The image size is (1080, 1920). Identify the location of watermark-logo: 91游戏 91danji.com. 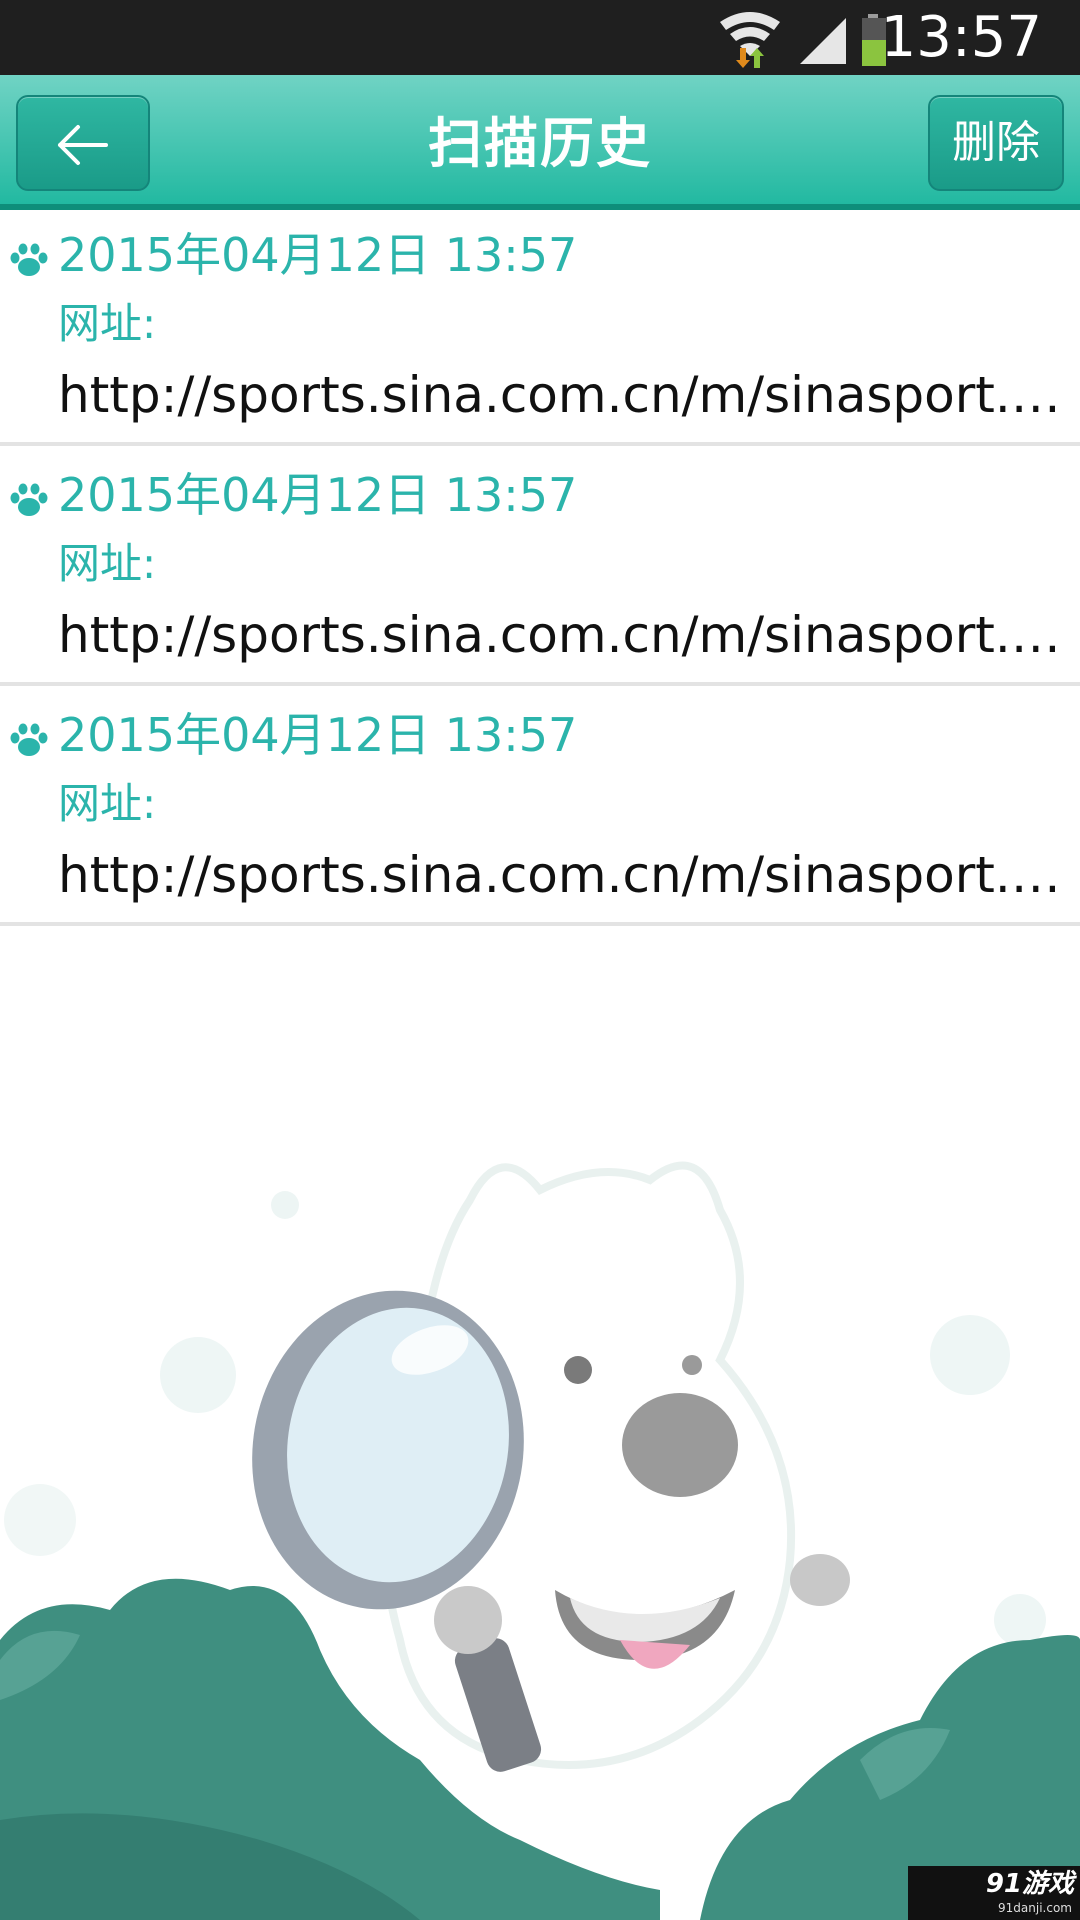
(994, 1893).